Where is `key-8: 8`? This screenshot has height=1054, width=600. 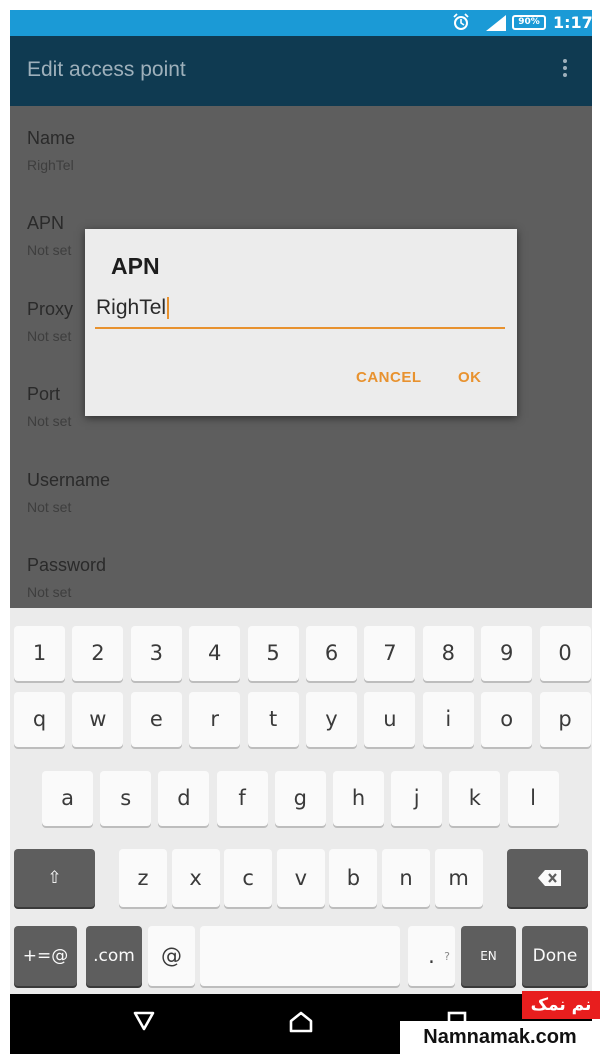 key-8: 8 is located at coordinates (448, 653).